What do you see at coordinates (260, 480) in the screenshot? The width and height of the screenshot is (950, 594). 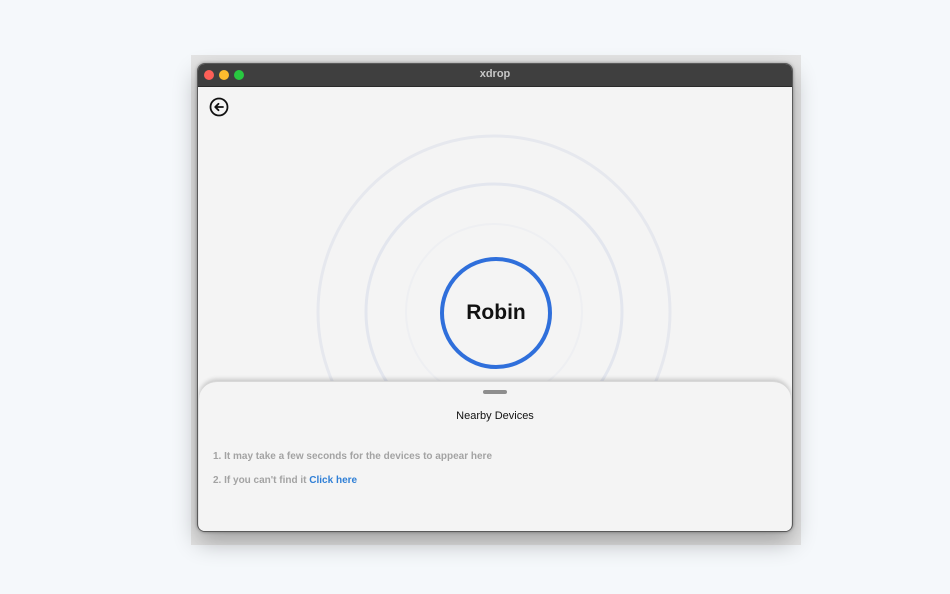 I see `hint-2-prefix: 2. If you can't find it` at bounding box center [260, 480].